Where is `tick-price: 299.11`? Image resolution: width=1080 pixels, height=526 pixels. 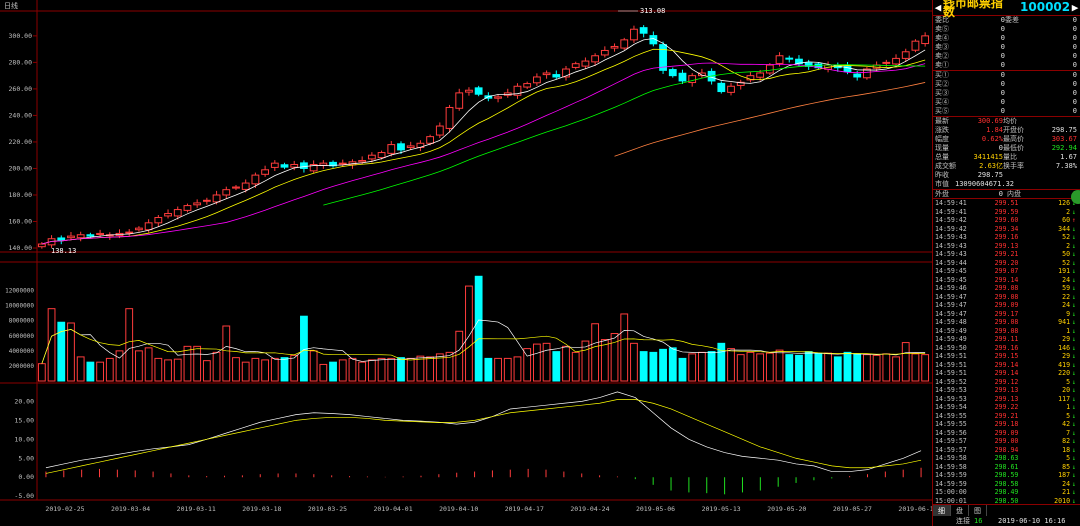
tick-price: 299.11 is located at coordinates (1006, 339).